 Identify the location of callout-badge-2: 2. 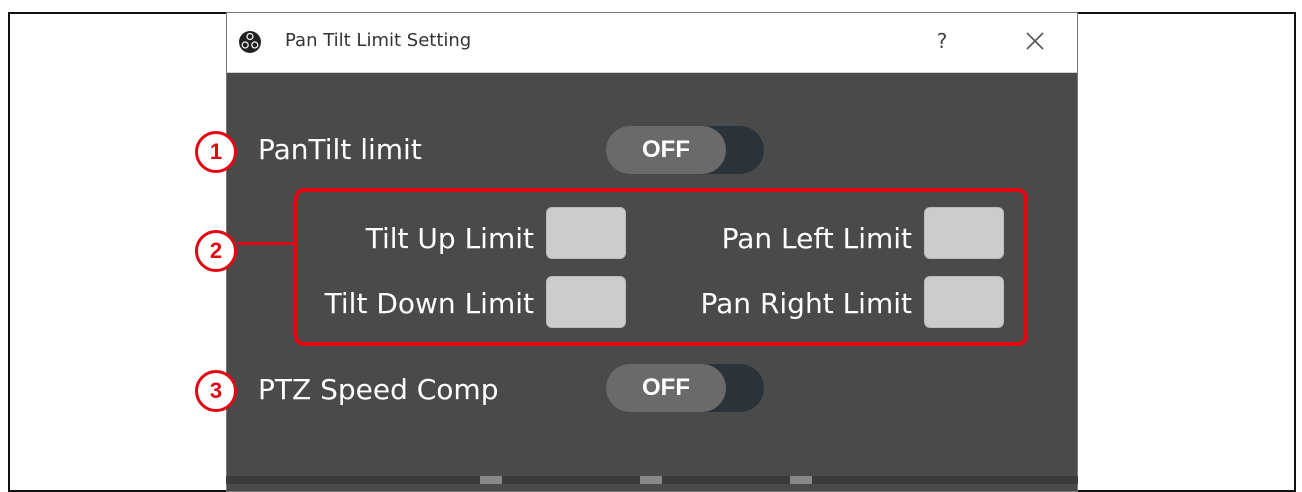
(216, 251).